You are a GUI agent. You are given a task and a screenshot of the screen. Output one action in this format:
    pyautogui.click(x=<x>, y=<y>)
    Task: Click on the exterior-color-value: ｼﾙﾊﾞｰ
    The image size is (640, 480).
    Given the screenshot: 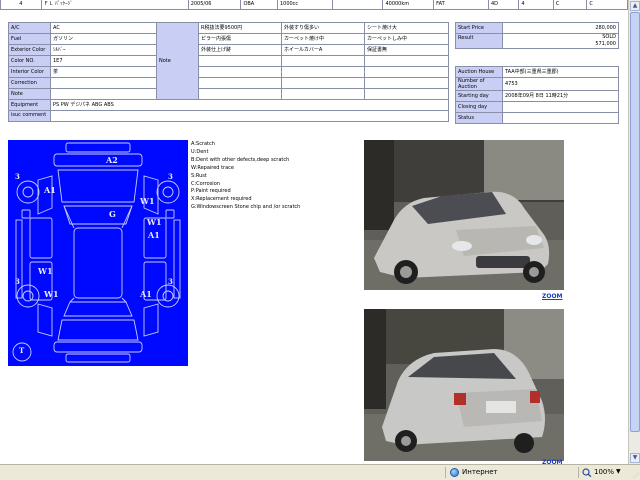 What is the action you would take?
    pyautogui.click(x=103, y=50)
    